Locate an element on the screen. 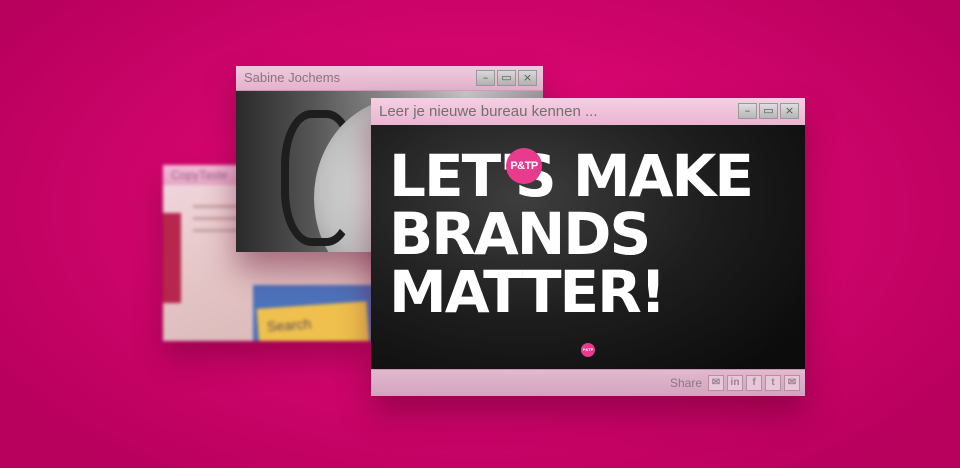 The image size is (960, 468). preview-red-block is located at coordinates (172, 258).